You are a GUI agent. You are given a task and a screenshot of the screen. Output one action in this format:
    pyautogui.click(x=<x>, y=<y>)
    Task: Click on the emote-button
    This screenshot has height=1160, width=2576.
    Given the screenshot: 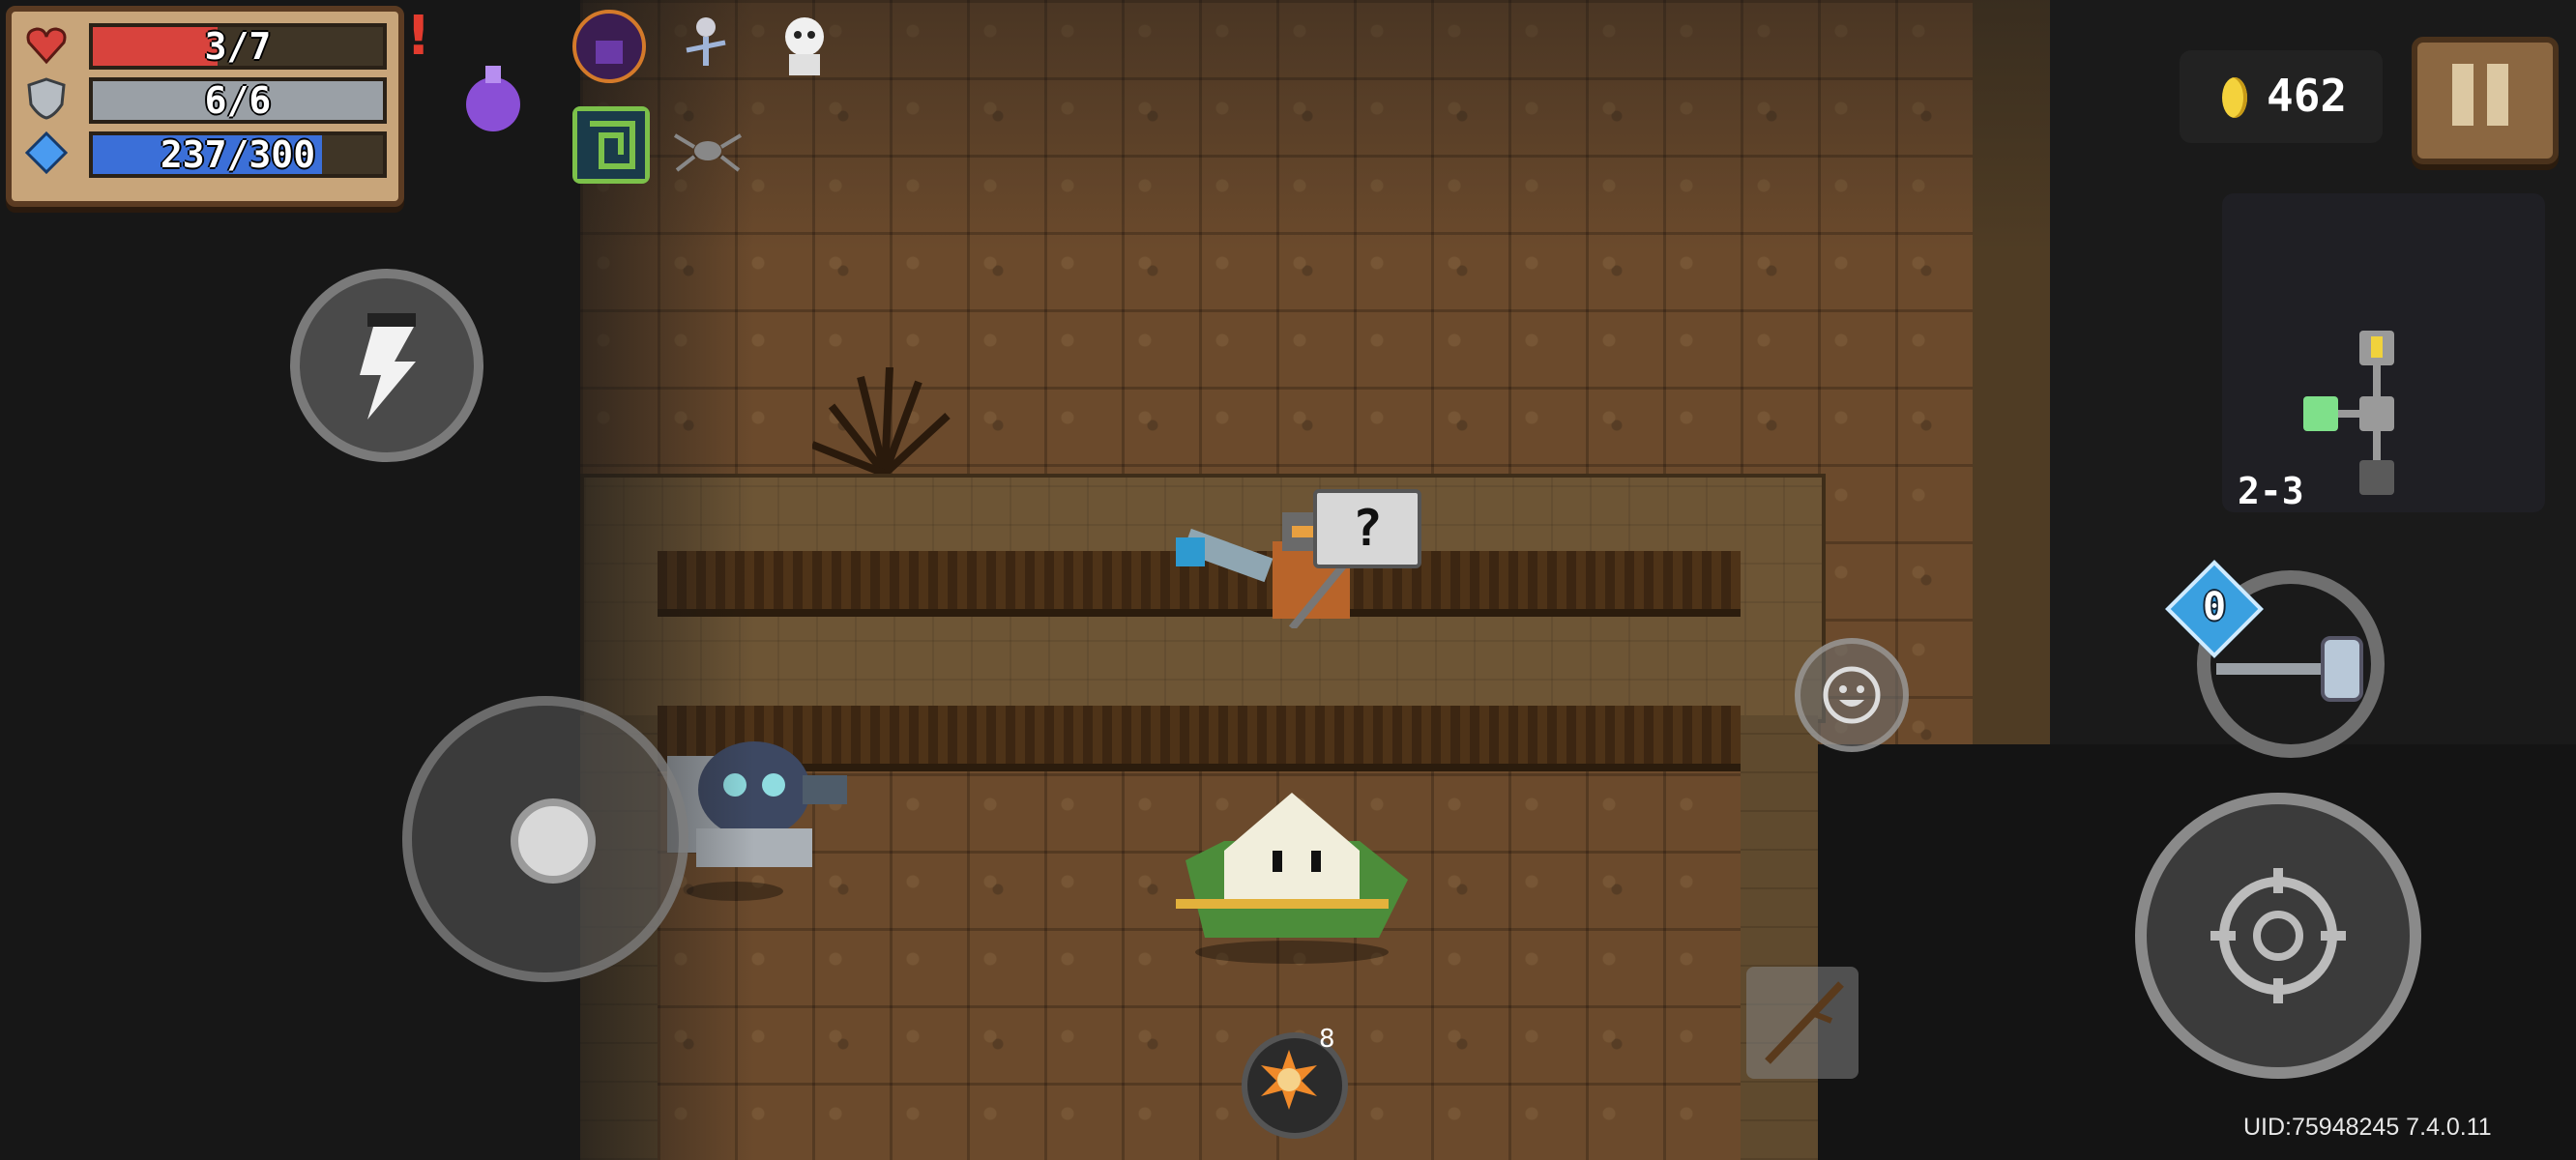 What is the action you would take?
    pyautogui.click(x=1852, y=695)
    